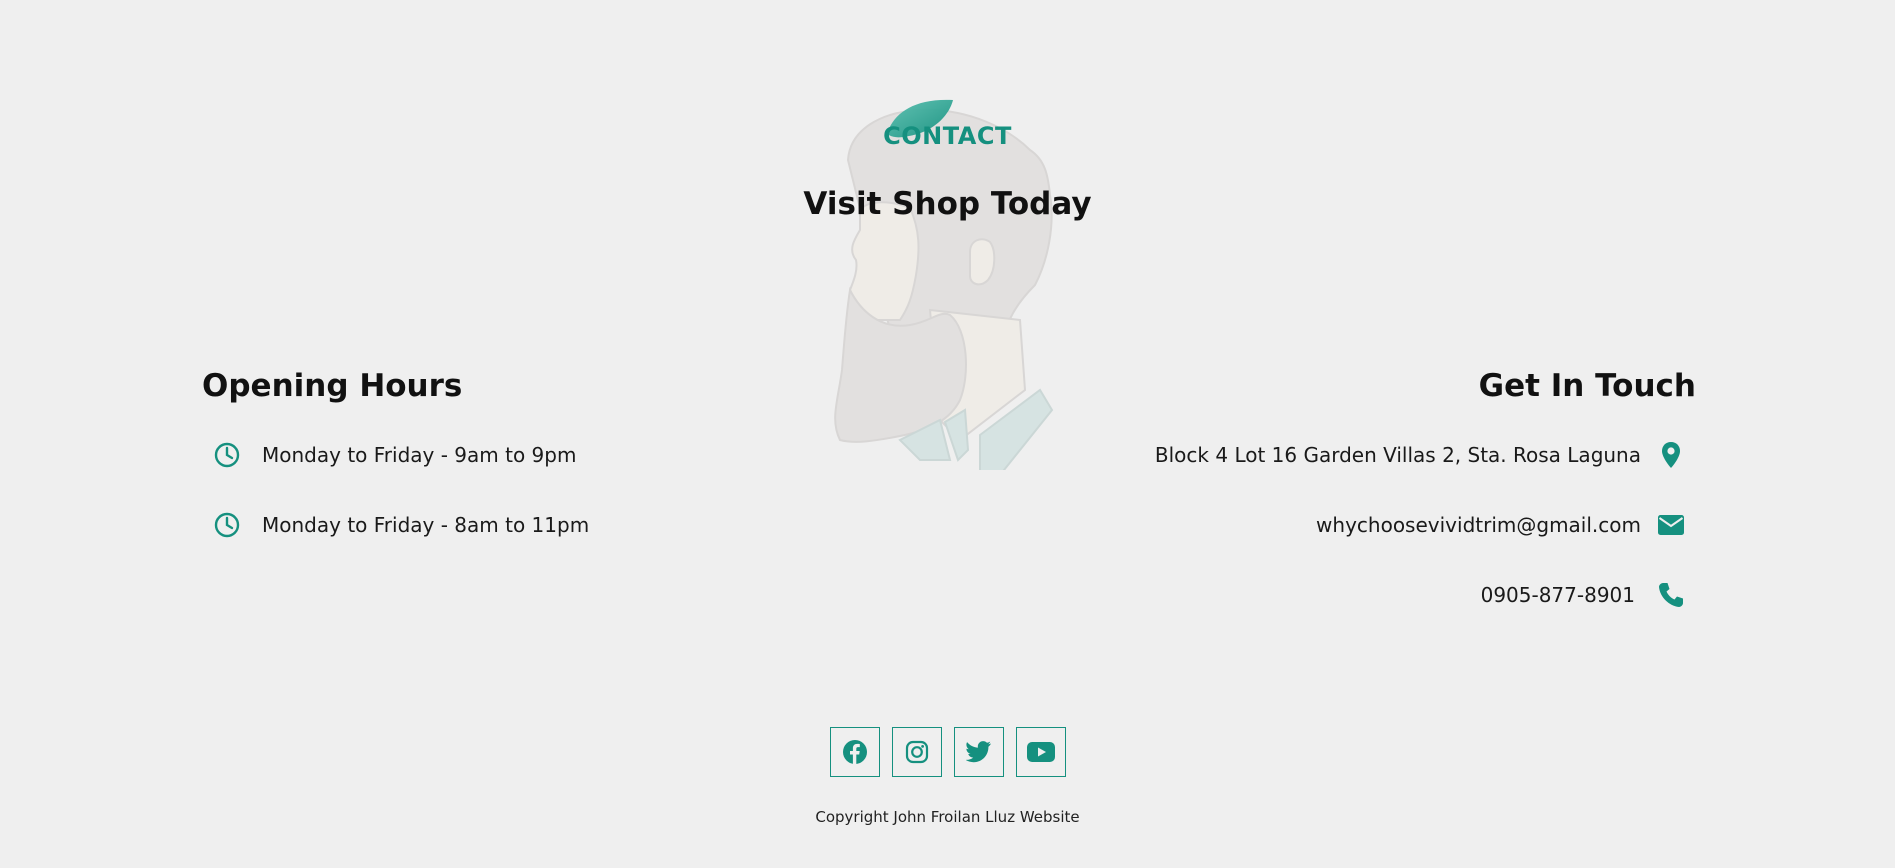 This screenshot has height=868, width=1895. Describe the element at coordinates (332, 386) in the screenshot. I see `opening-hours-title: Opening Hours` at that location.